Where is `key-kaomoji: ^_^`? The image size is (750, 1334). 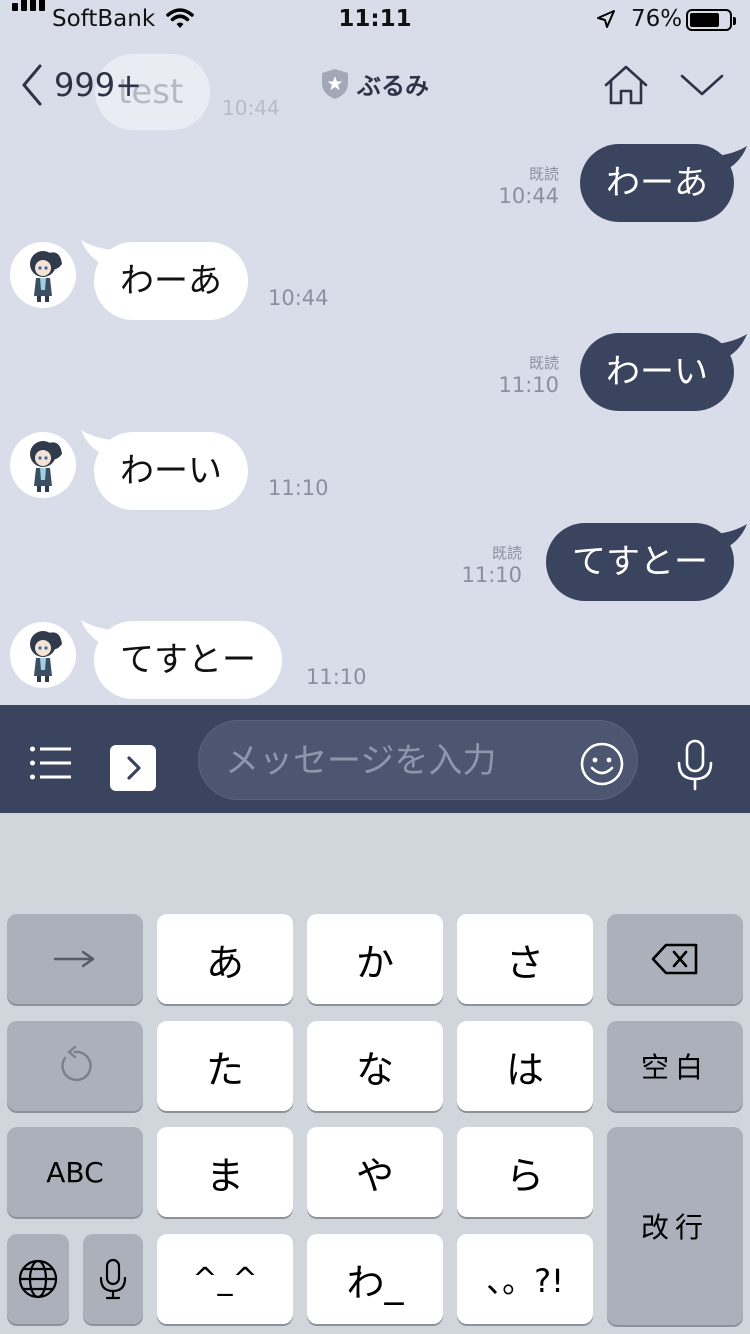
key-kaomoji: ^_^ is located at coordinates (225, 1279).